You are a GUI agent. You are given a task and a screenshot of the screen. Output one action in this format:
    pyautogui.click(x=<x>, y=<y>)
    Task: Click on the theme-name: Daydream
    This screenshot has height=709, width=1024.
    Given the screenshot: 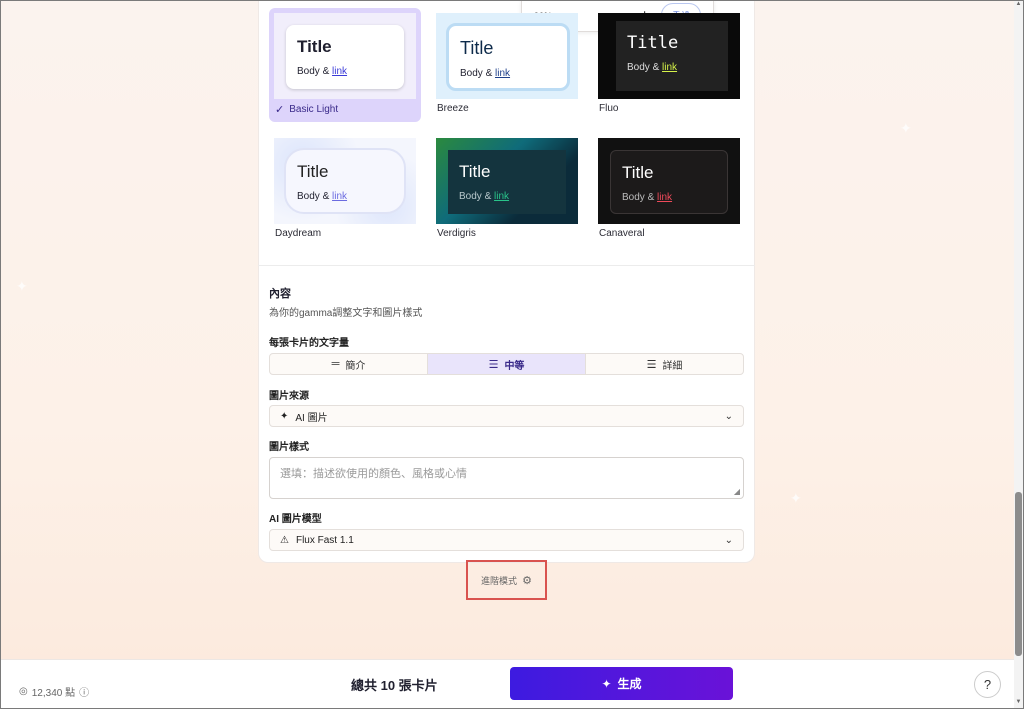 What is the action you would take?
    pyautogui.click(x=298, y=233)
    